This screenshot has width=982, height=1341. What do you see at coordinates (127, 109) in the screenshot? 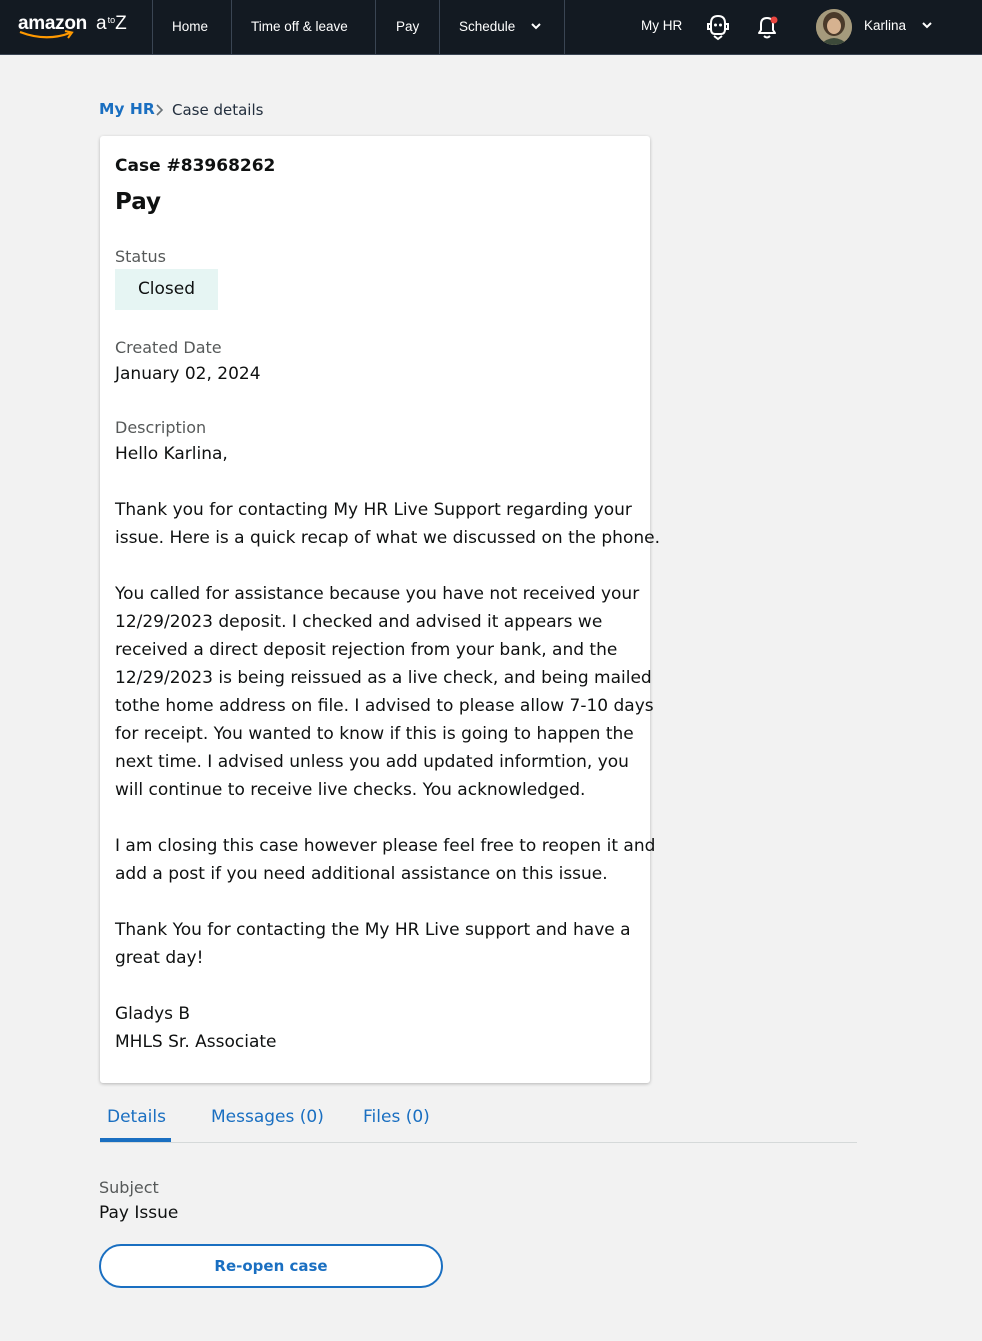
I see `breadcrumb-my-hr-link: My HR` at bounding box center [127, 109].